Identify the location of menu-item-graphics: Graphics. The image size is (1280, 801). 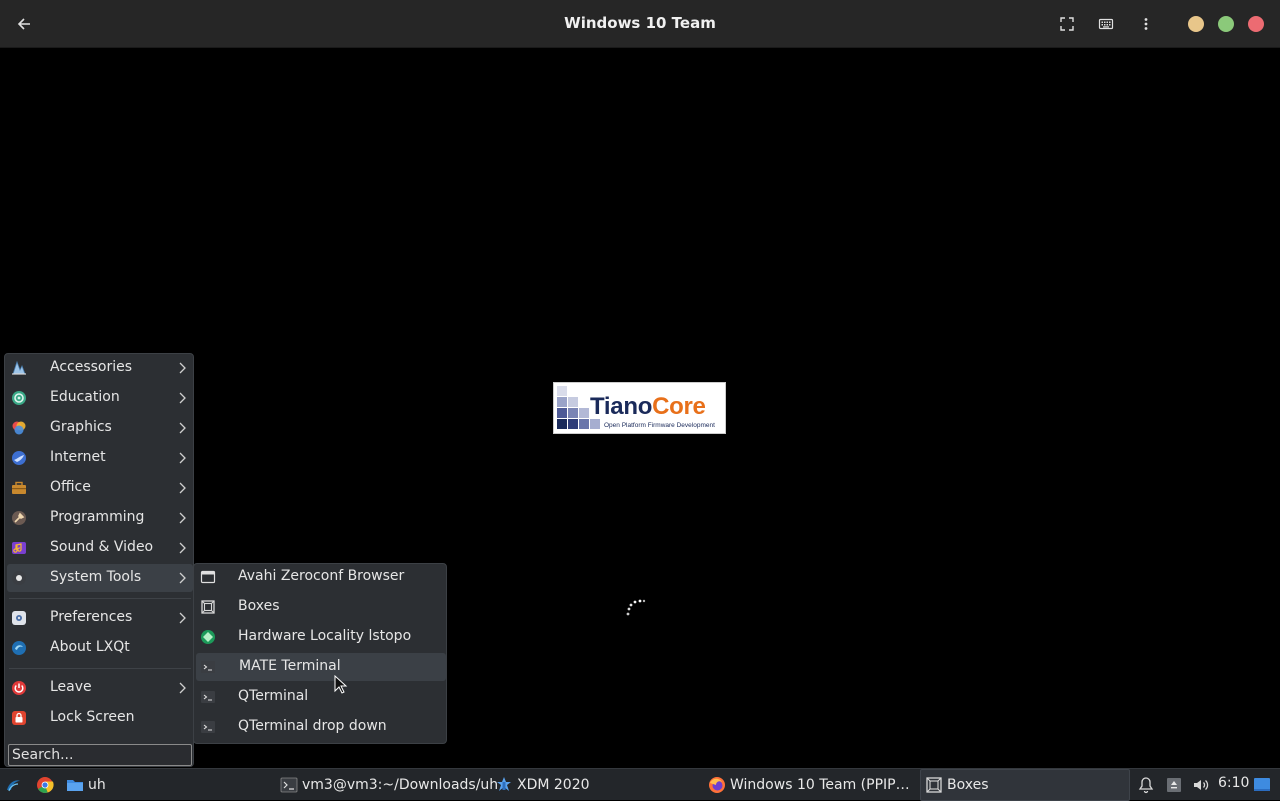
(100, 428).